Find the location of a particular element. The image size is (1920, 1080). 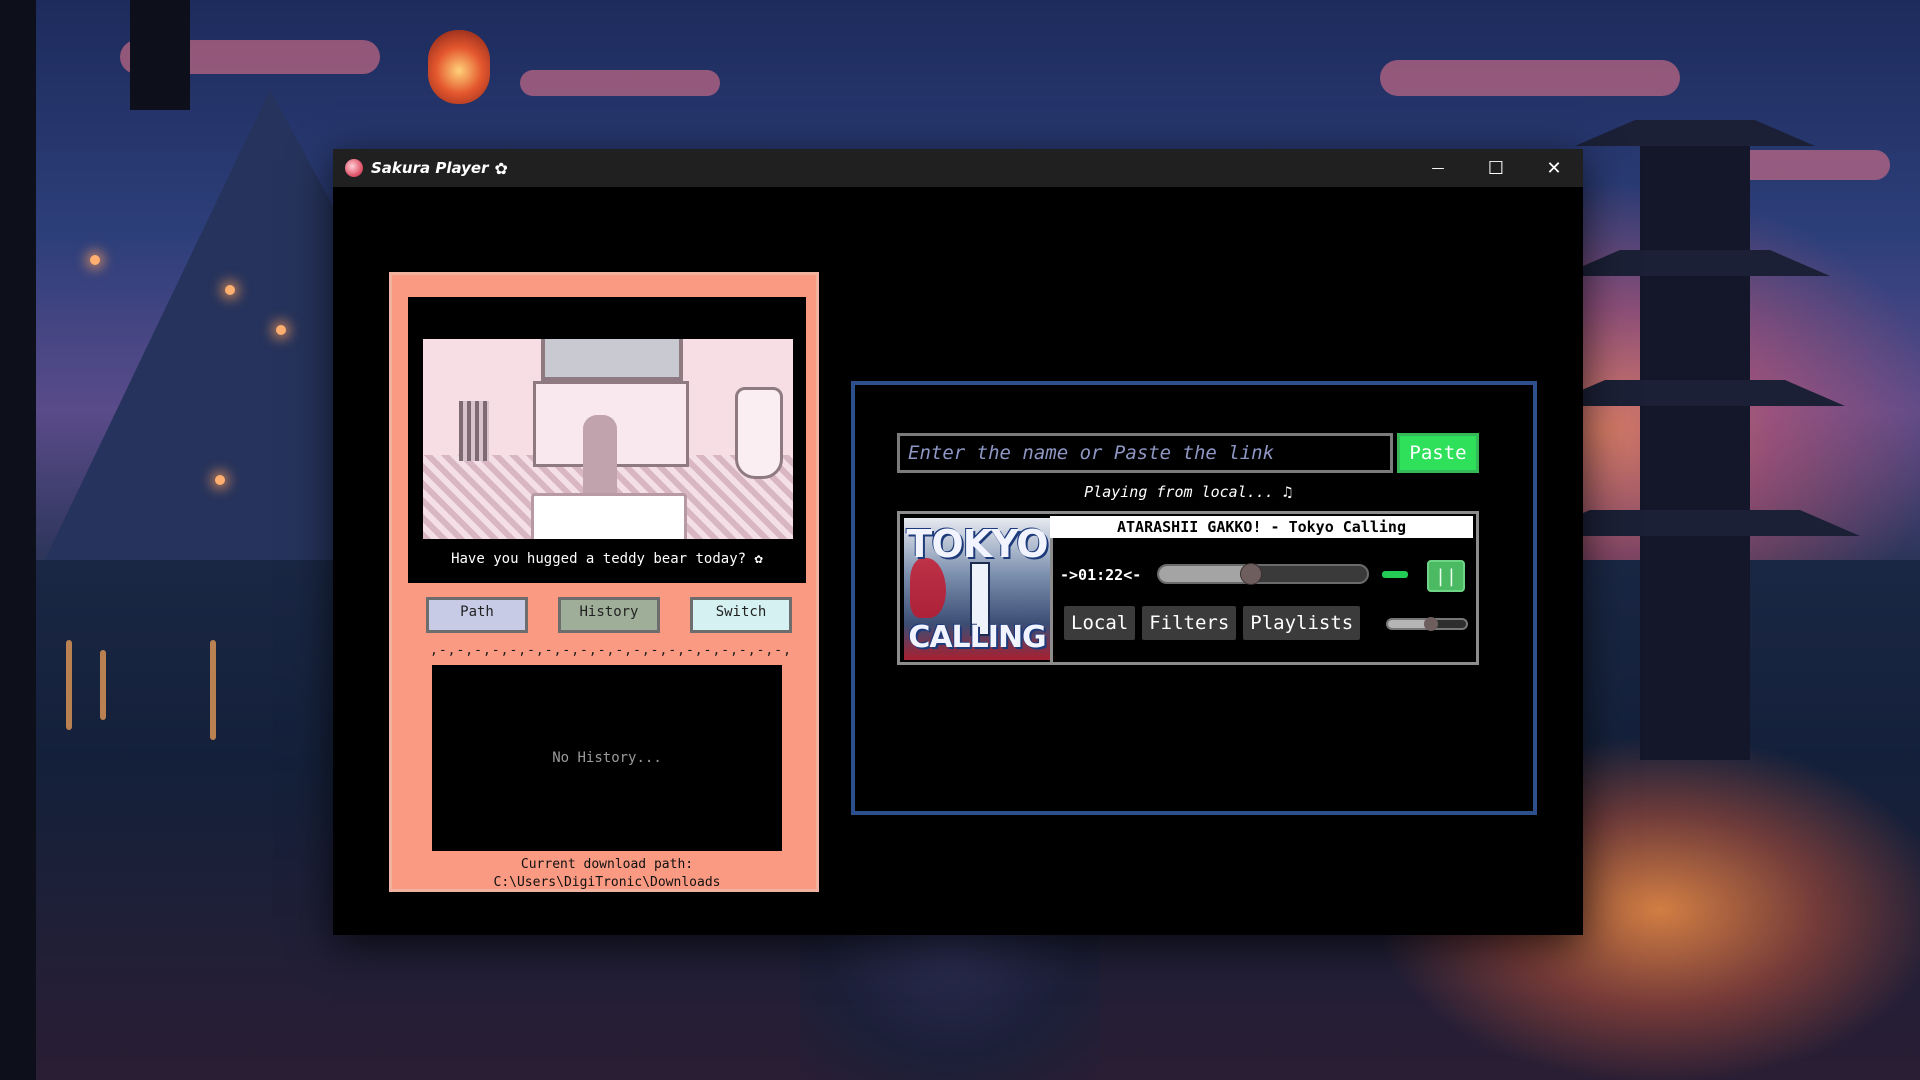

paste-button: Paste is located at coordinates (1438, 453).